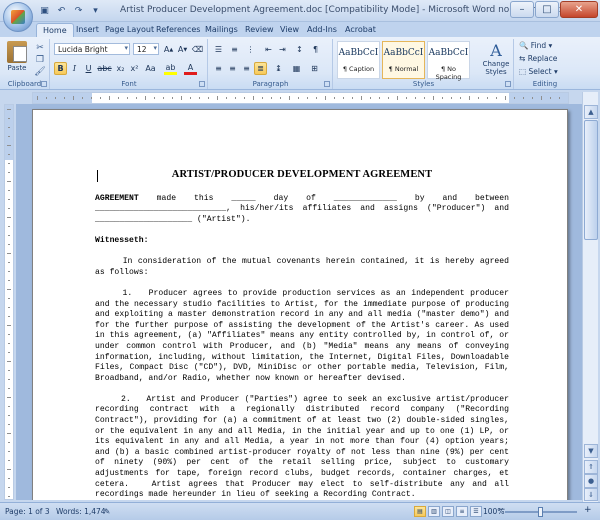 The image size is (600, 520). What do you see at coordinates (540, 512) in the screenshot?
I see `zoom-slider-knob` at bounding box center [540, 512].